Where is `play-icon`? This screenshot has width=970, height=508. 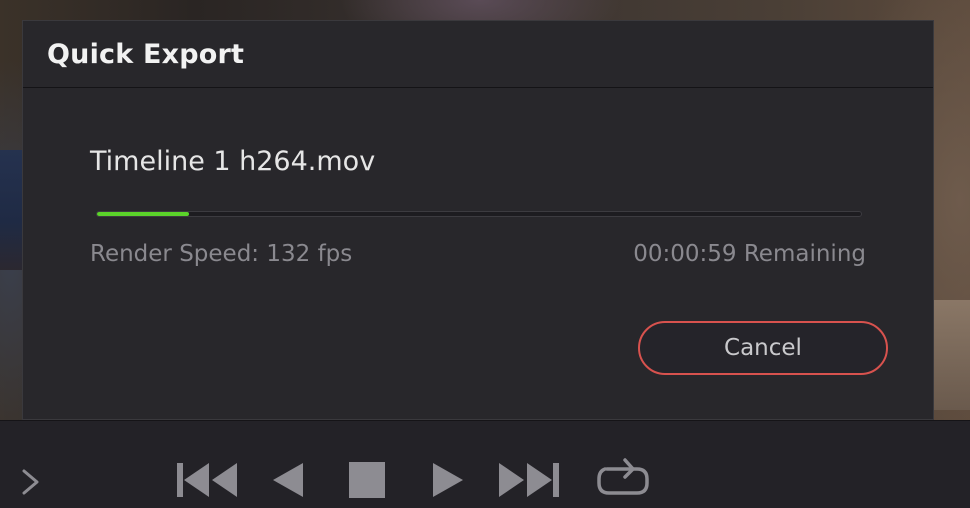
play-icon is located at coordinates (448, 480).